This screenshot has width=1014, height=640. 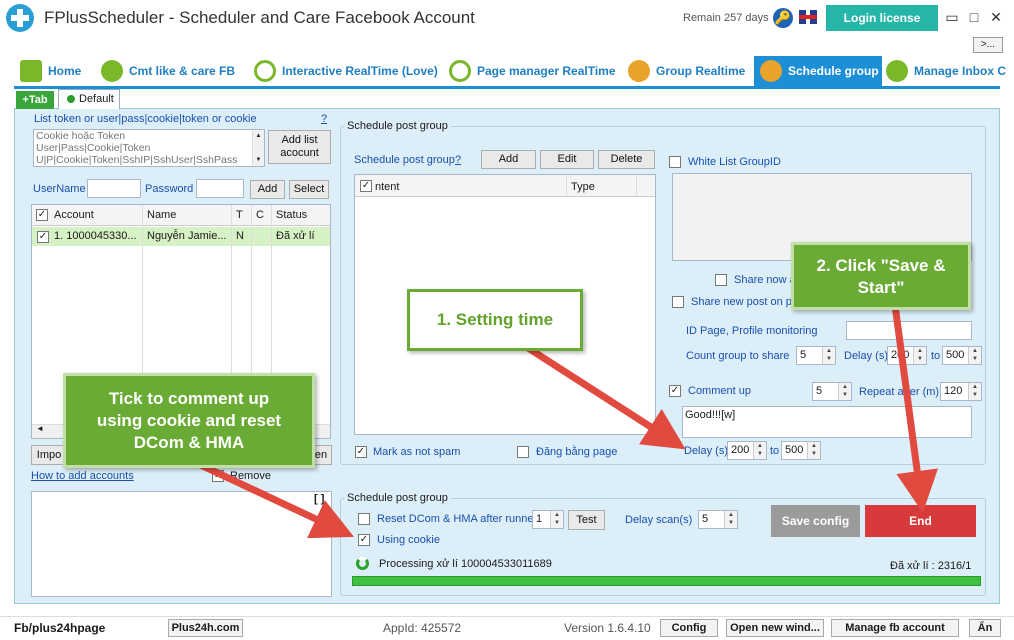 I want to click on fb-page-link: Fb/plus24hpage, so click(x=59, y=628).